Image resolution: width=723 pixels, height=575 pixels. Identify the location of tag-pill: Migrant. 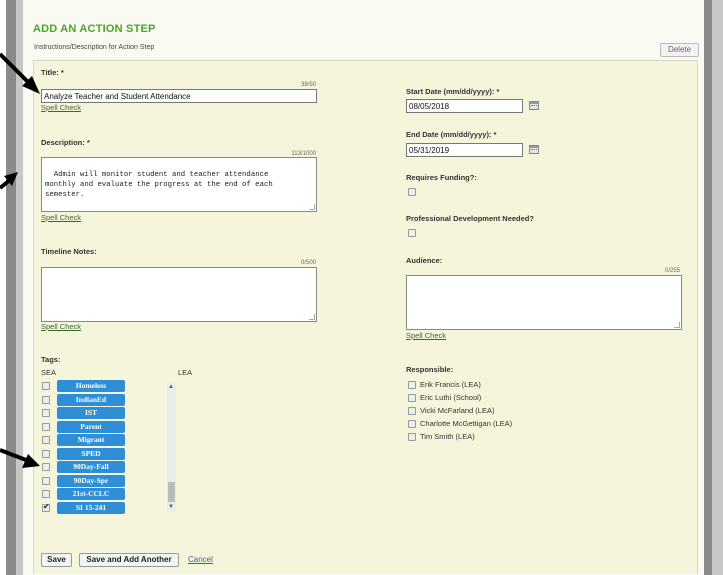
(91, 440).